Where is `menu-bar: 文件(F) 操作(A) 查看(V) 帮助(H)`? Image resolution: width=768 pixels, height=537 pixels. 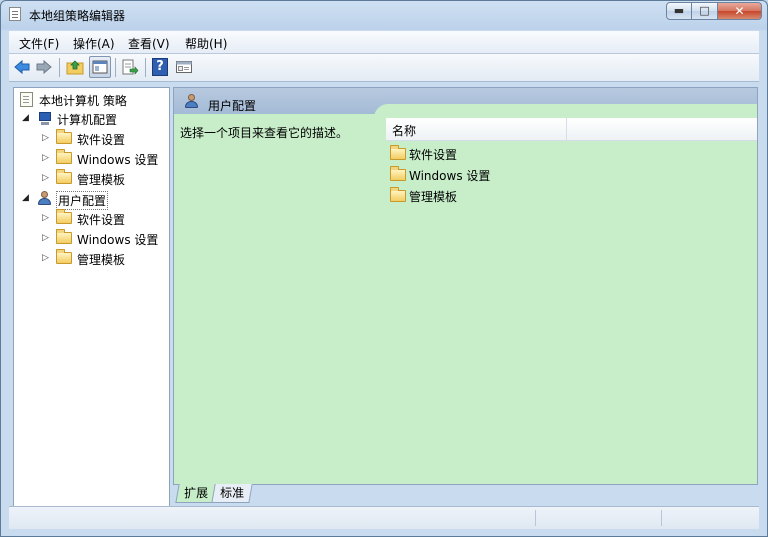
menu-bar: 文件(F) 操作(A) 查看(V) 帮助(H) is located at coordinates (384, 42).